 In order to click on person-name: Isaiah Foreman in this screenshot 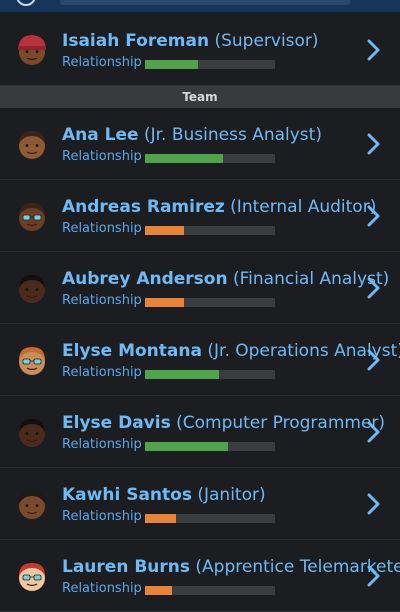, I will do `click(136, 41)`.